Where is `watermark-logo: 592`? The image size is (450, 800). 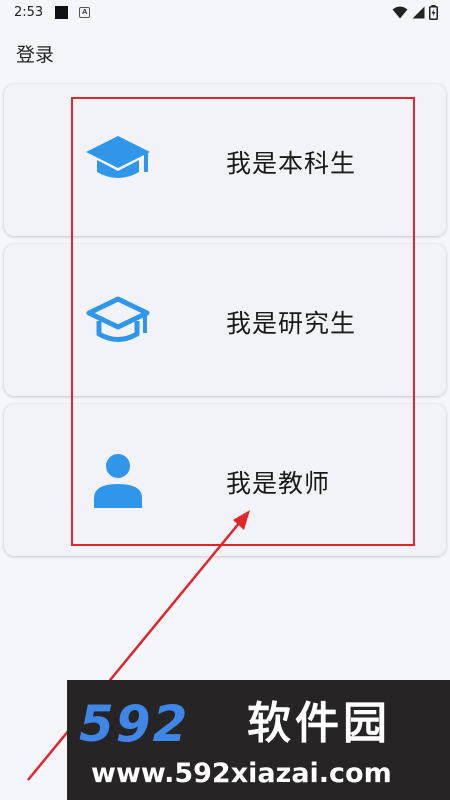 watermark-logo: 592 is located at coordinates (134, 724).